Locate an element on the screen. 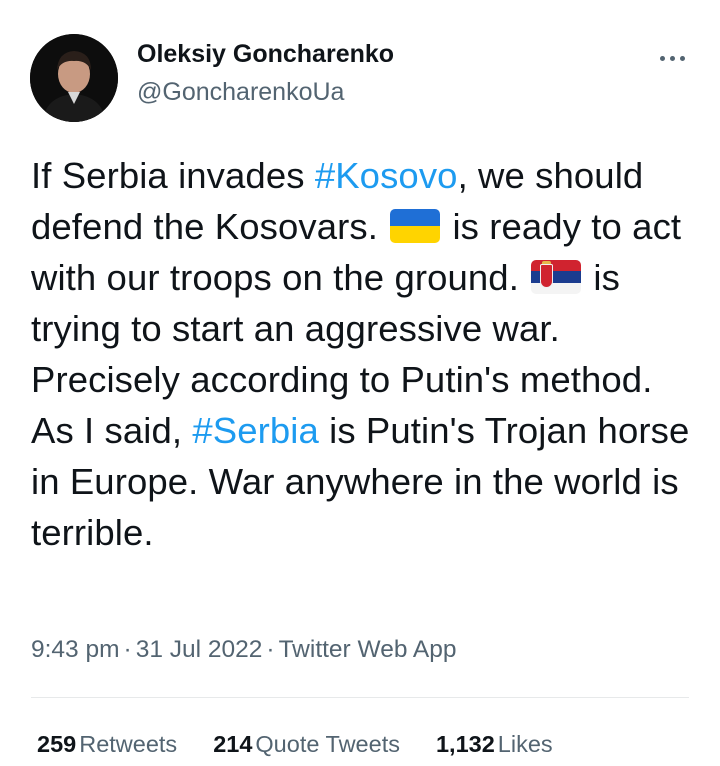 The width and height of the screenshot is (720, 766). hashtag-link-serbia: #Serbia is located at coordinates (255, 430).